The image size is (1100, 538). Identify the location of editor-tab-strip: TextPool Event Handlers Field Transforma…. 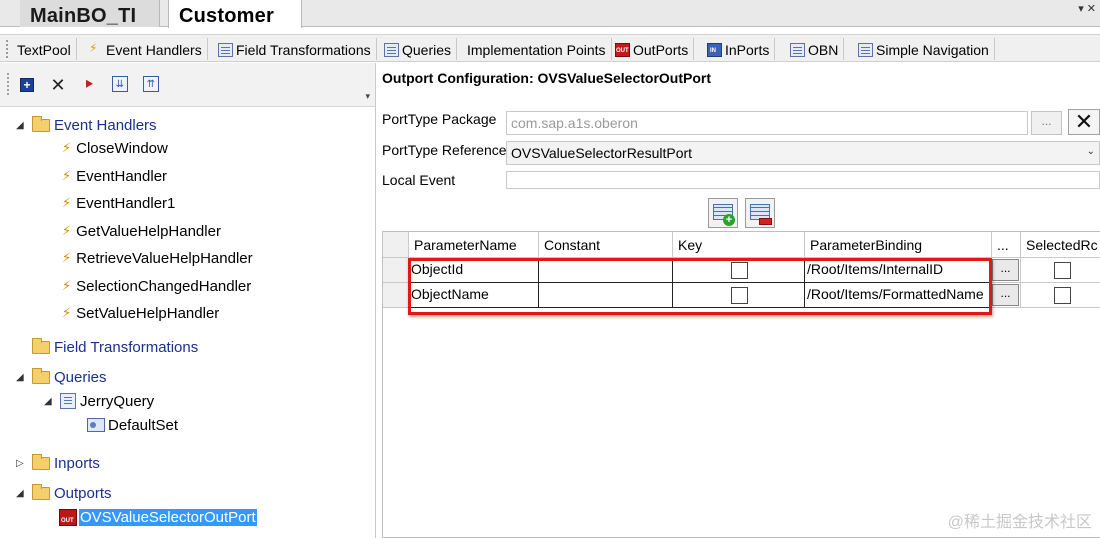
(550, 48).